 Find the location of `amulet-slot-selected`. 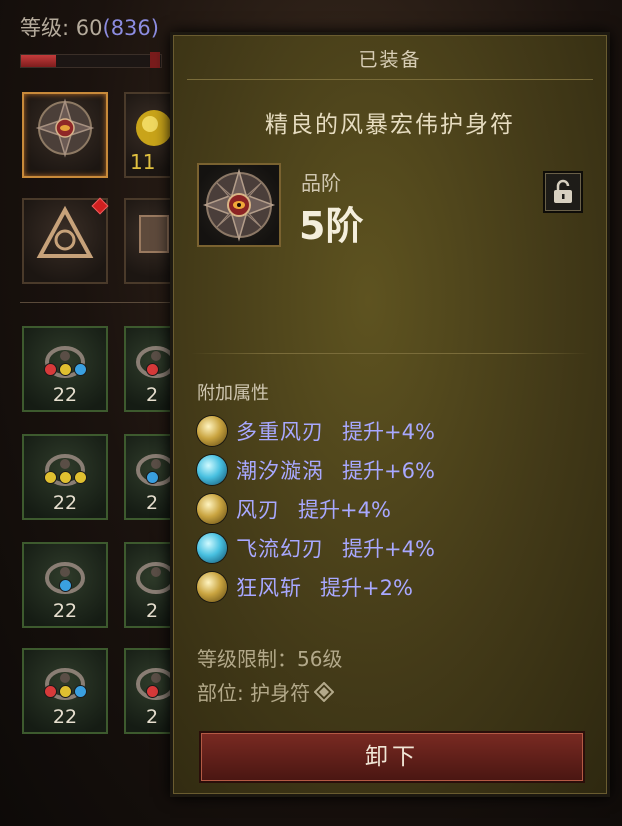

amulet-slot-selected is located at coordinates (65, 135).